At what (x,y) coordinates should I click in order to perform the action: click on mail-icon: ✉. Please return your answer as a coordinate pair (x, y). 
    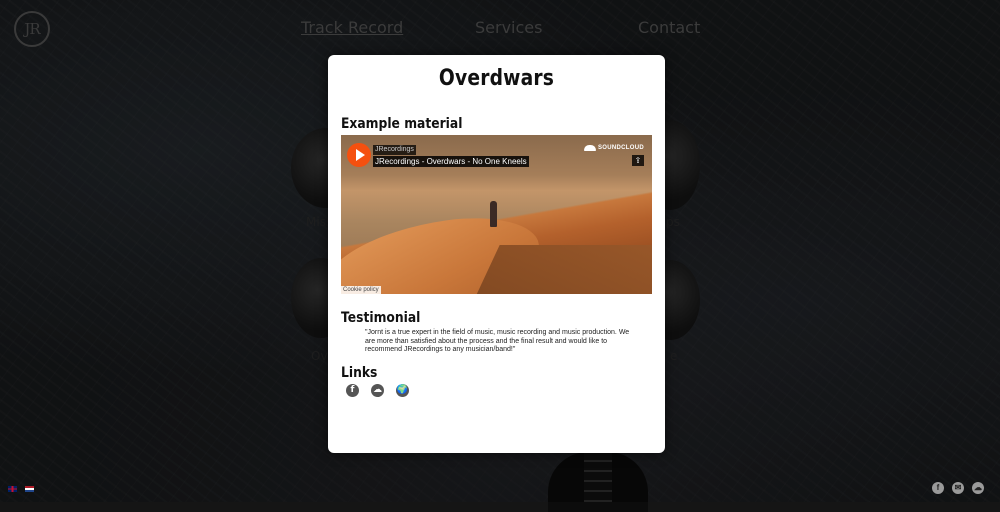
    Looking at the image, I should click on (958, 488).